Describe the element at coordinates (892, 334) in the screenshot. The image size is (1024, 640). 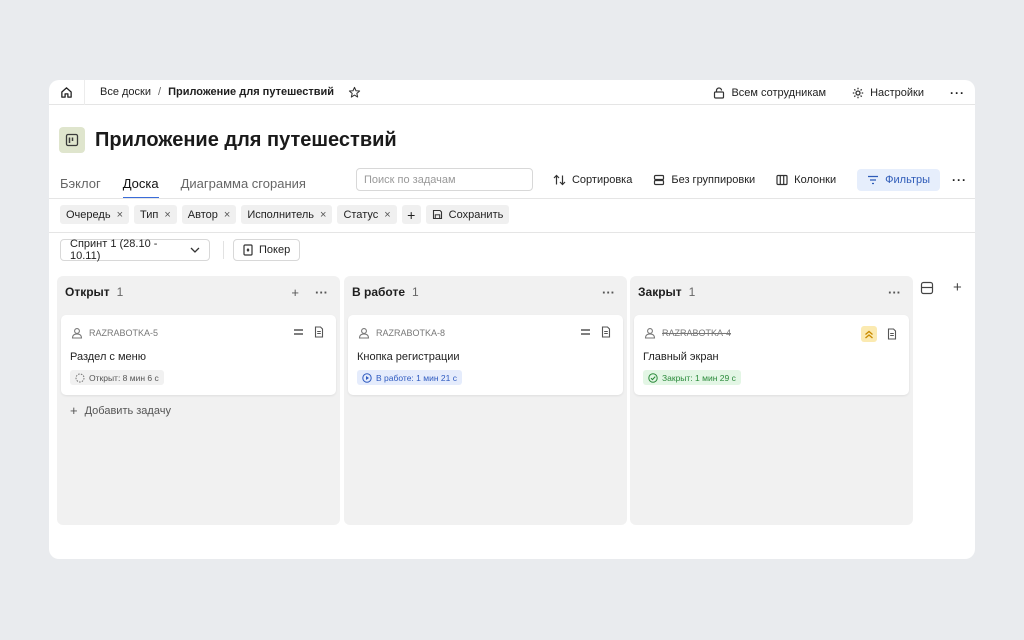
I see `document-icon` at that location.